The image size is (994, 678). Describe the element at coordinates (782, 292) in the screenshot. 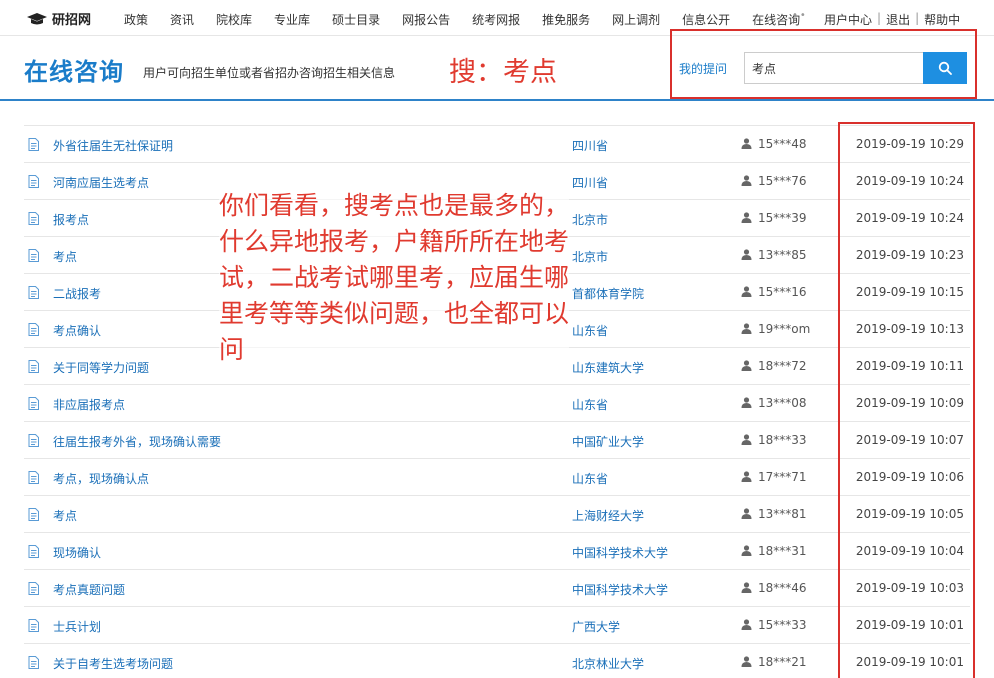

I see `user-id: 15***16` at that location.